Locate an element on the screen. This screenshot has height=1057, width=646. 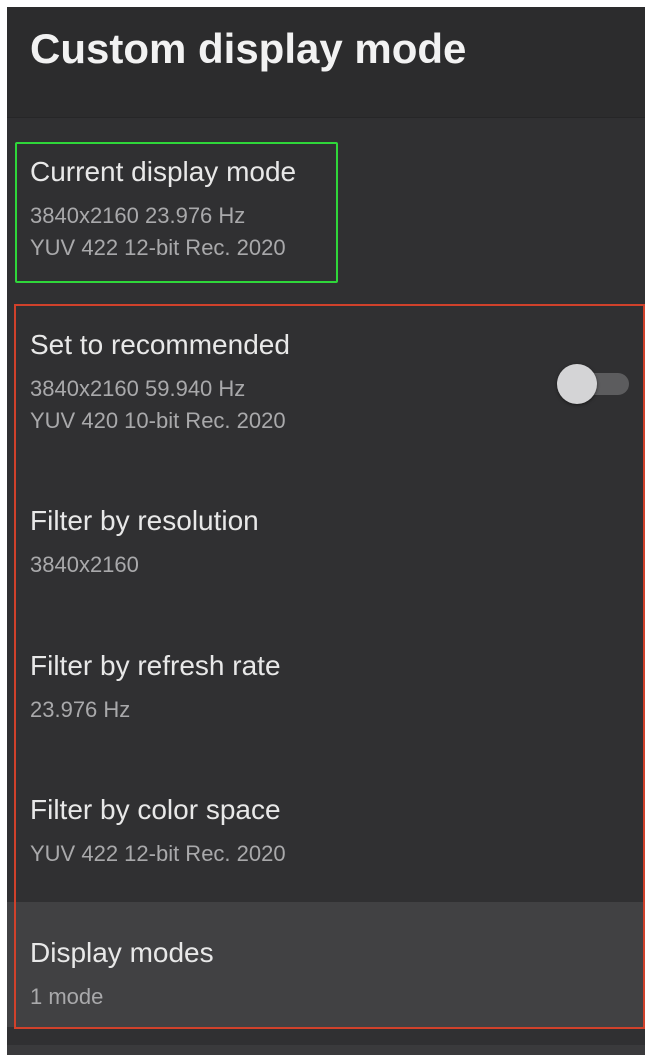
page-title: Custom display mode is located at coordinates (248, 48).